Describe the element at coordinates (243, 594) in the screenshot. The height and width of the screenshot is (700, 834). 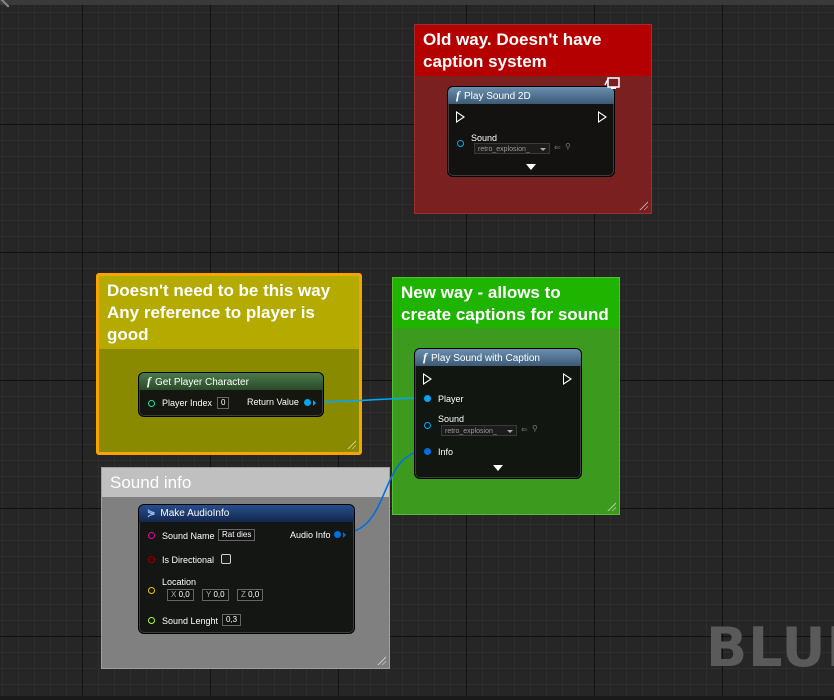
I see `z-label: Z` at that location.